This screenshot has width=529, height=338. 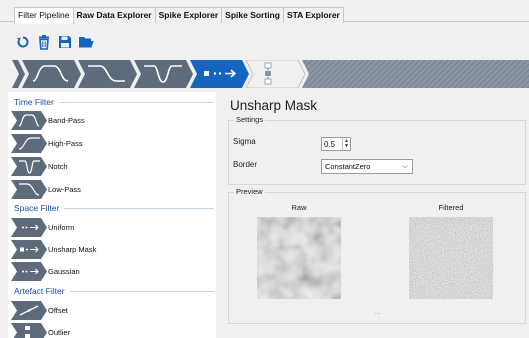 What do you see at coordinates (114, 291) in the screenshot?
I see `group-header-artefact-filter: Artefact Filter` at bounding box center [114, 291].